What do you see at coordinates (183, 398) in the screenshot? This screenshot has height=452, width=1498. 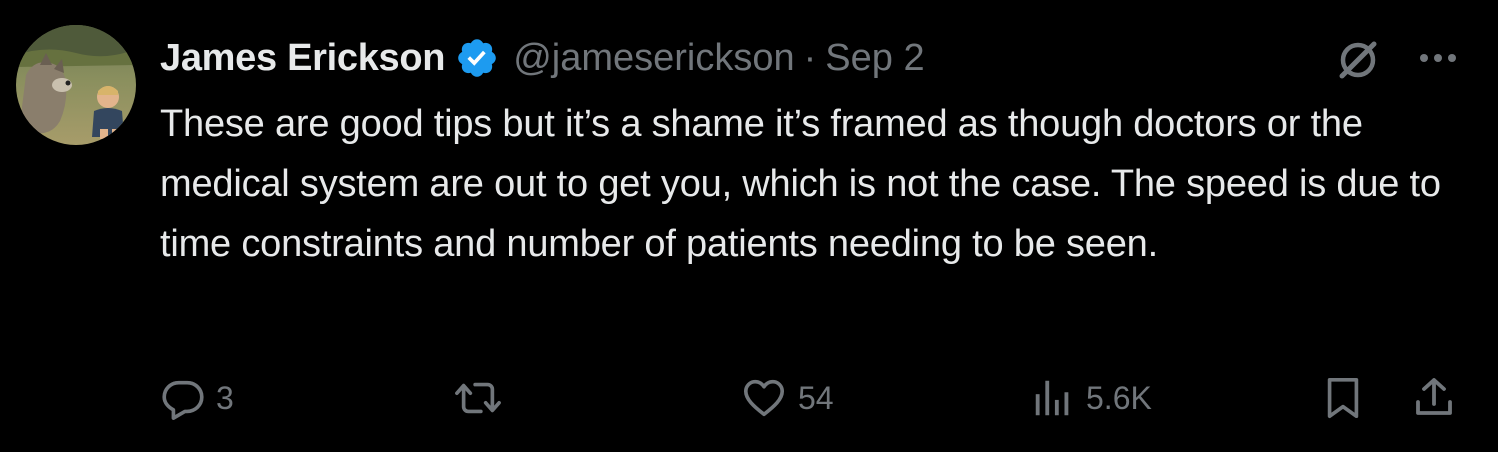 I see `reply-icon` at bounding box center [183, 398].